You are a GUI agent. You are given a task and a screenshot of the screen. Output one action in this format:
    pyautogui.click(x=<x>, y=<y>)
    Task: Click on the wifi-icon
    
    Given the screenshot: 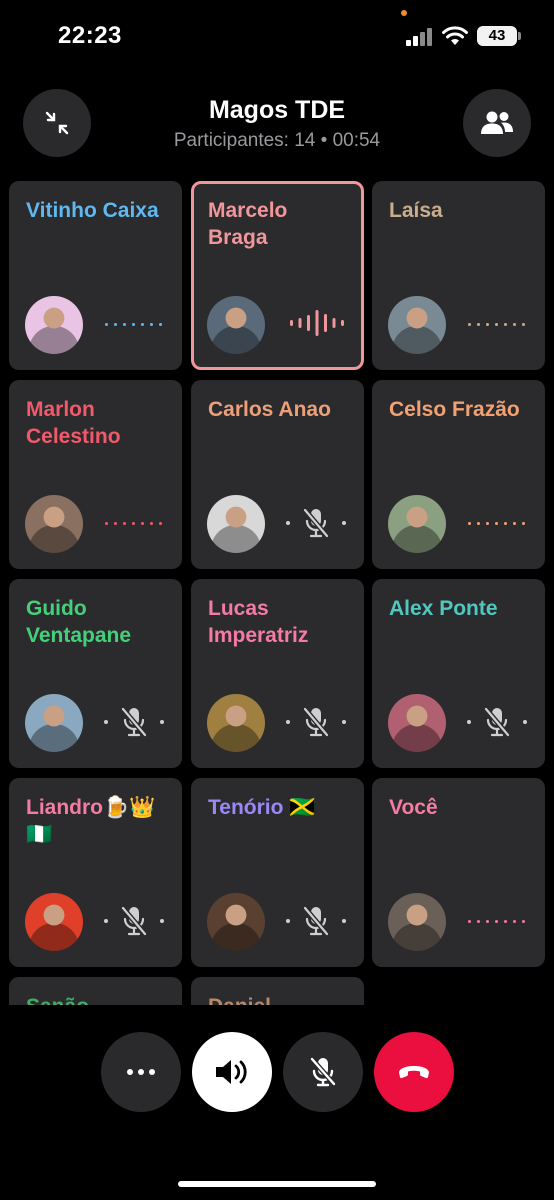 What is the action you would take?
    pyautogui.click(x=455, y=35)
    